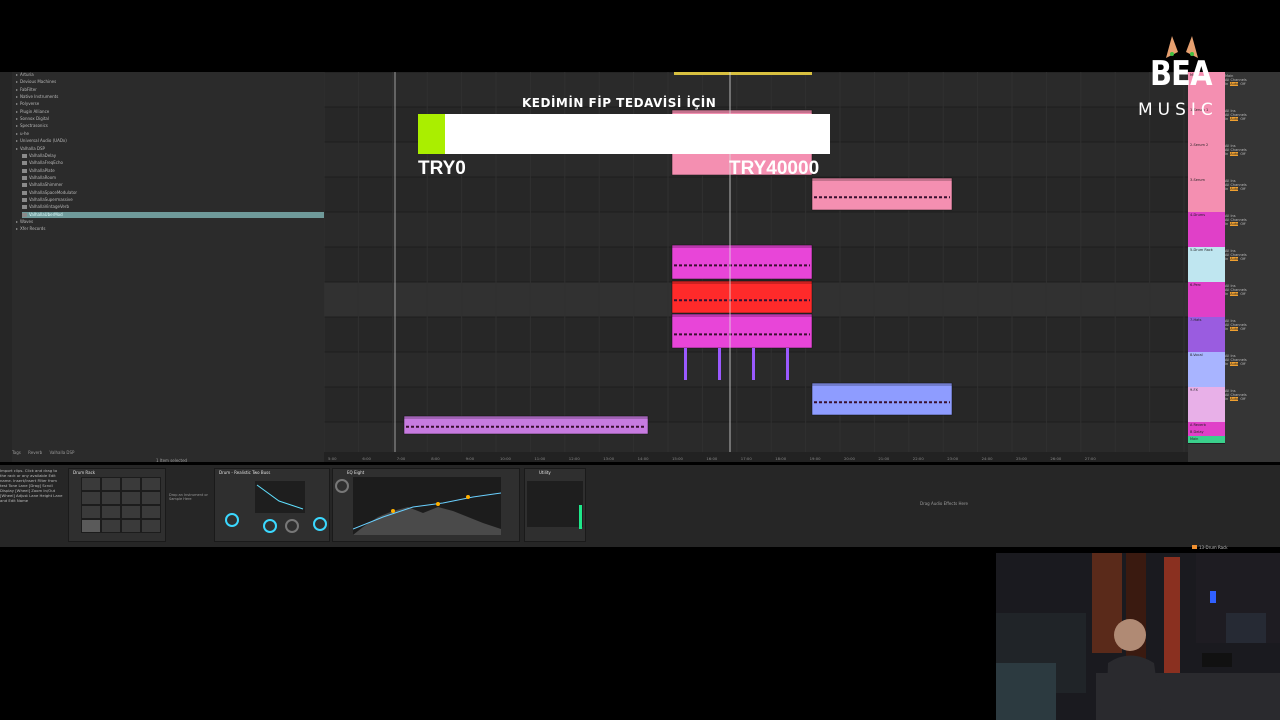 This screenshot has height=720, width=1280. What do you see at coordinates (1206, 370) in the screenshot?
I see `track-header: 8-Vocal` at bounding box center [1206, 370].